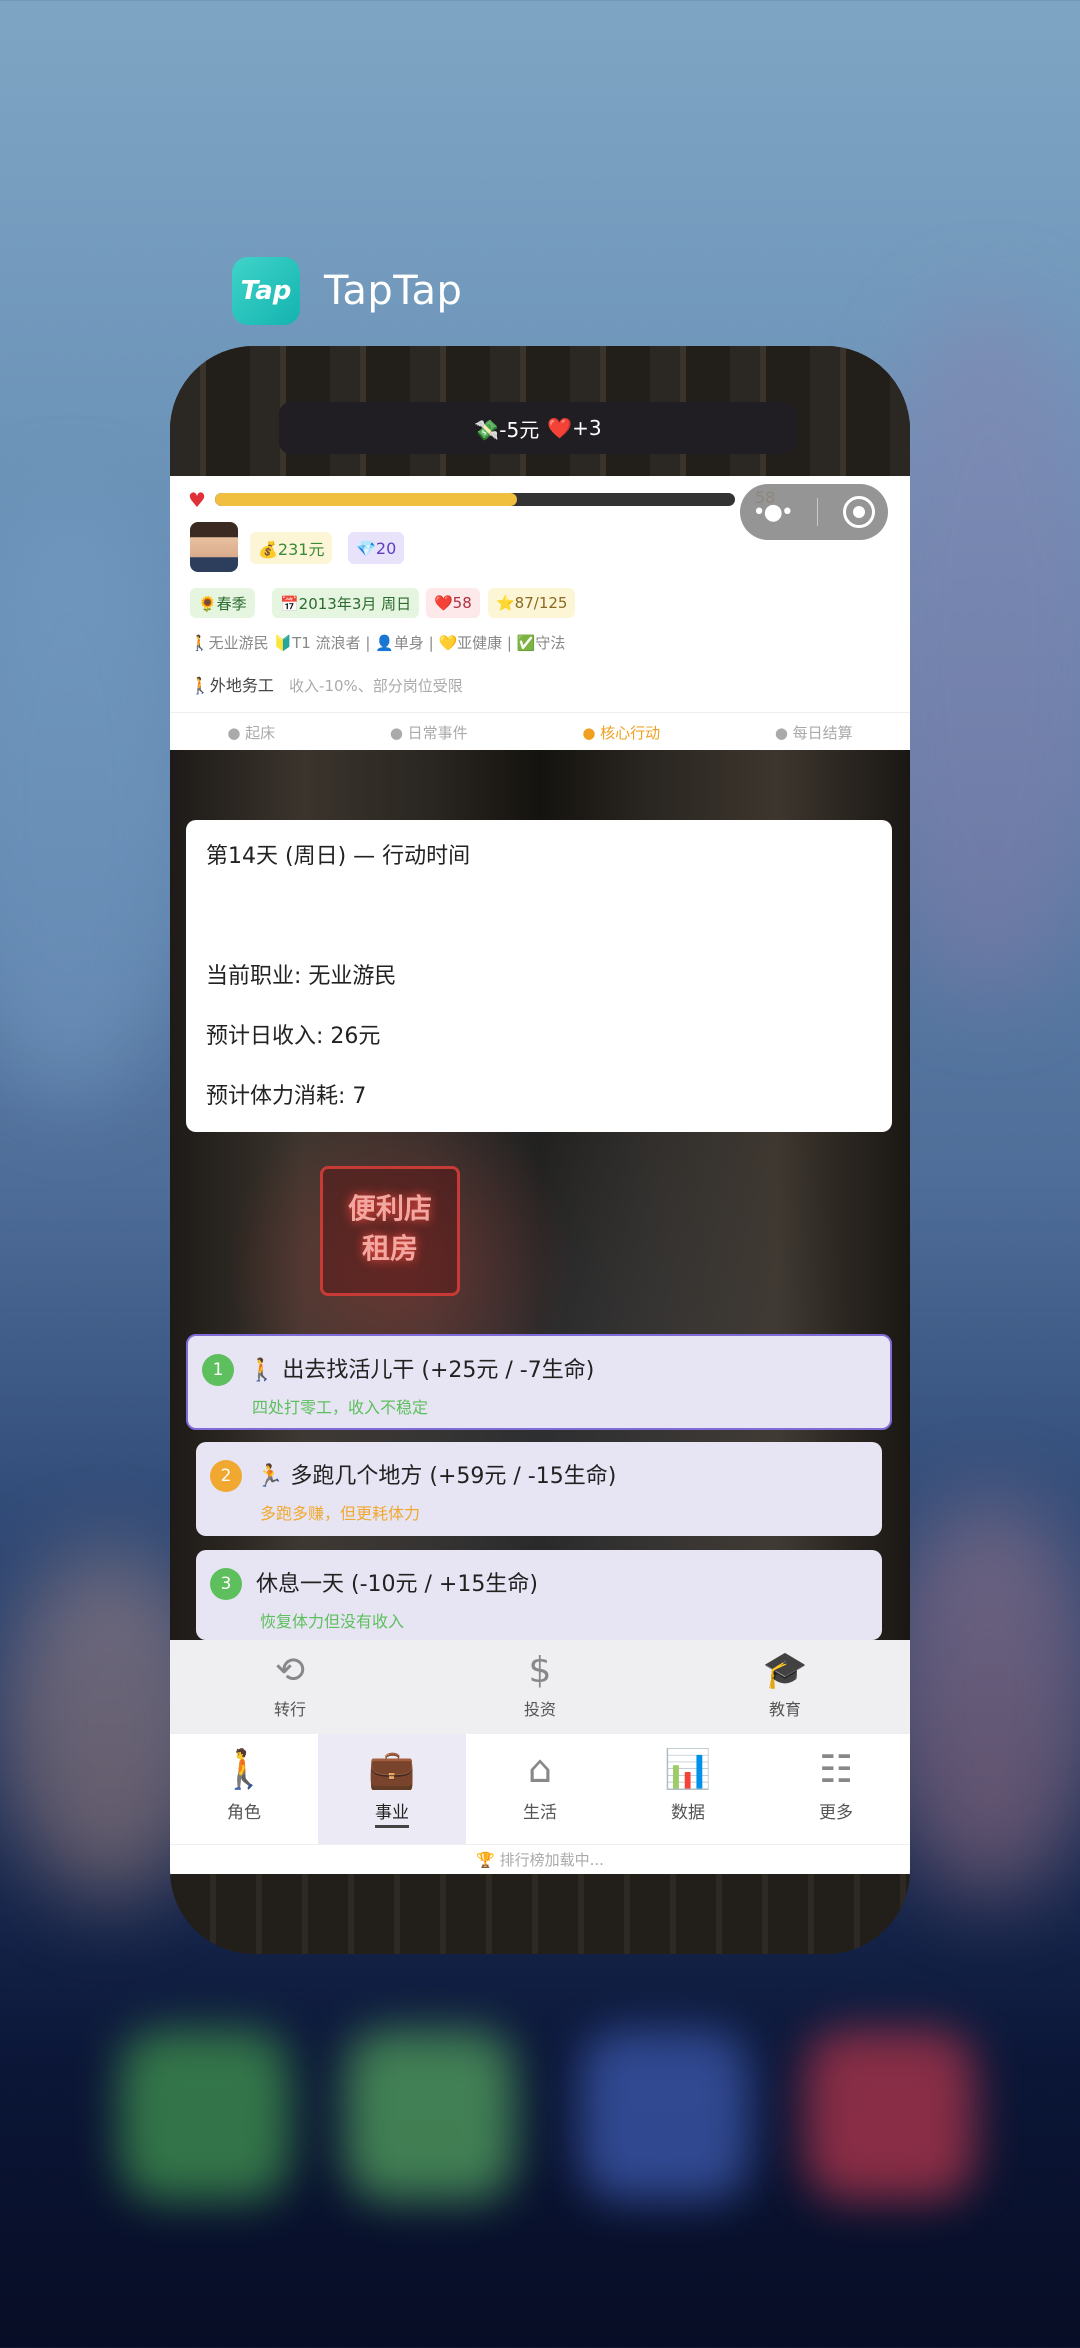  Describe the element at coordinates (376, 686) in the screenshot. I see `work-note: 收入-10%、部分岗位受限` at that location.